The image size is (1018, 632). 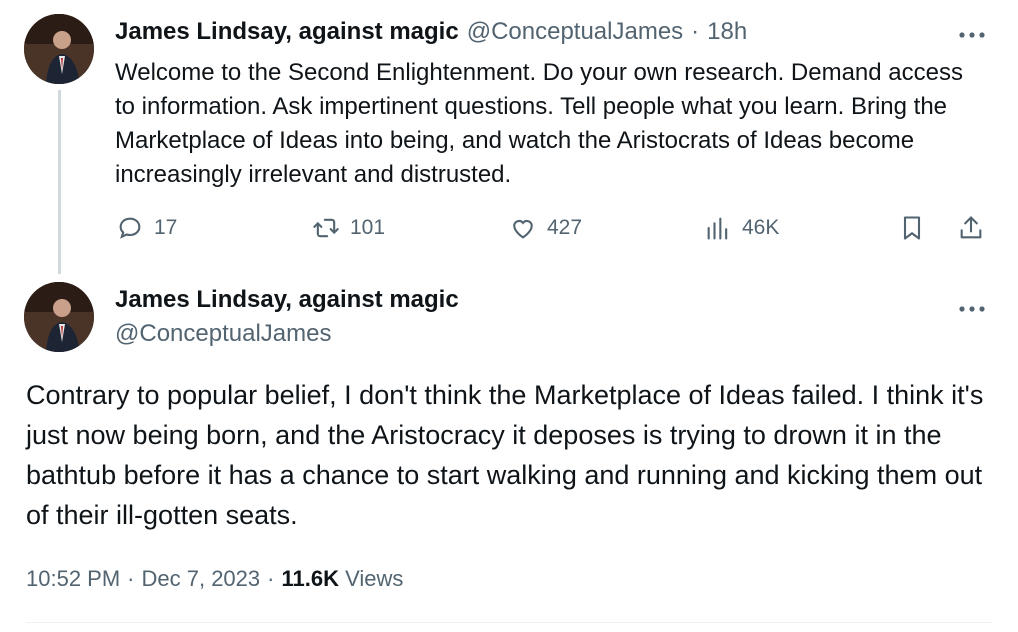 I want to click on share-button, so click(x=971, y=228).